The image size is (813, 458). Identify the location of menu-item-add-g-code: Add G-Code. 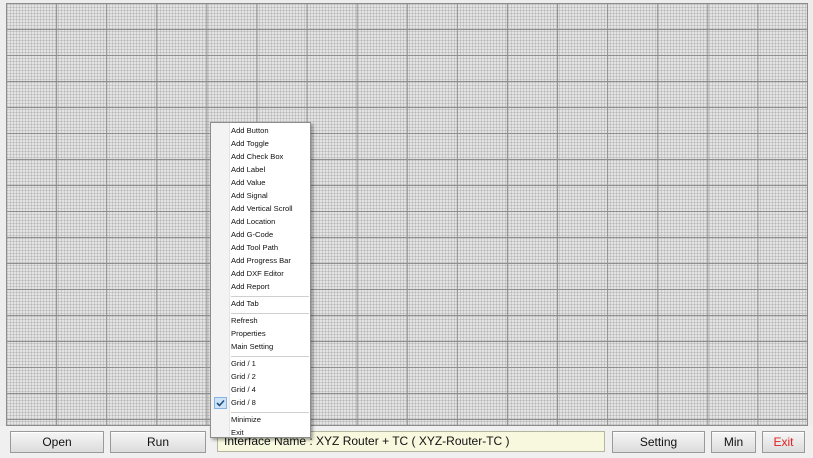
(270, 235).